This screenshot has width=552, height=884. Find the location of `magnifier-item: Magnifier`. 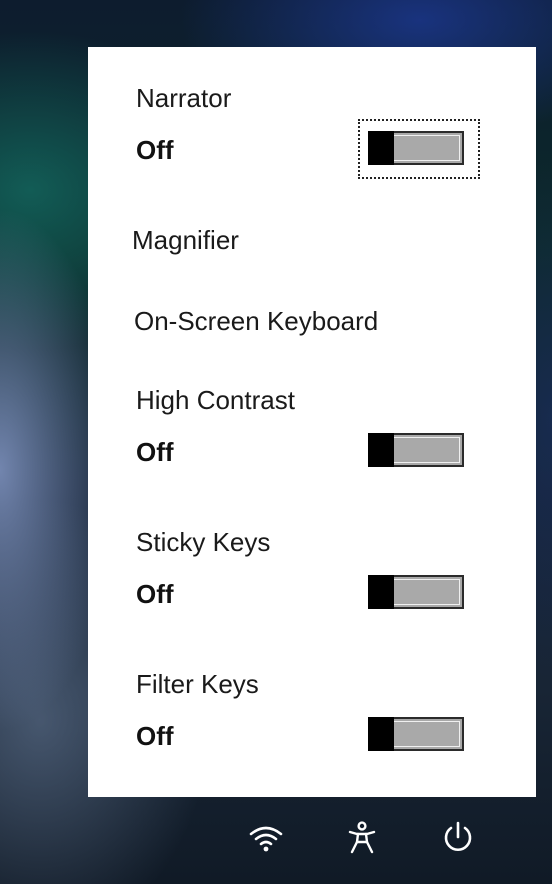

magnifier-item: Magnifier is located at coordinates (185, 240).